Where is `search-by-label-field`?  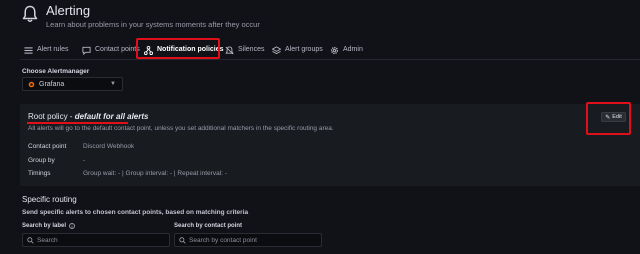
search-by-label-field is located at coordinates (96, 240).